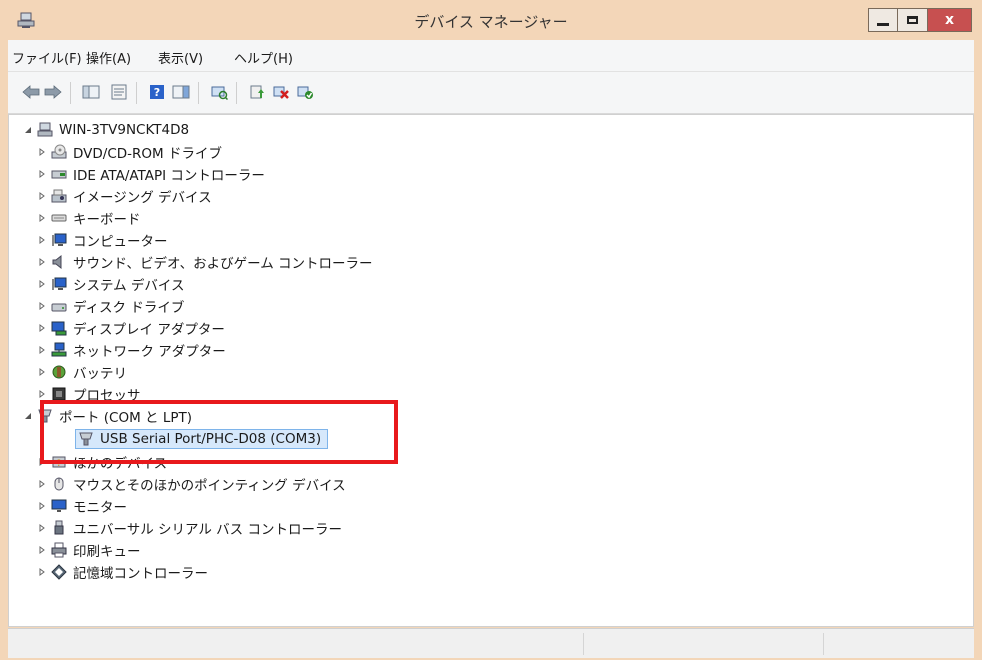 This screenshot has width=982, height=660. I want to click on tree-category-usb: ユニバーサル シリアル バス コントローラー, so click(189, 528).